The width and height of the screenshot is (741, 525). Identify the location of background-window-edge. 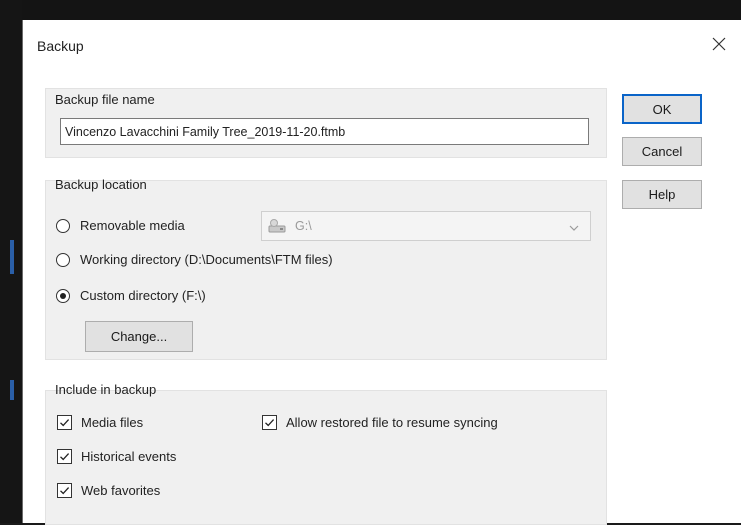
(11, 261).